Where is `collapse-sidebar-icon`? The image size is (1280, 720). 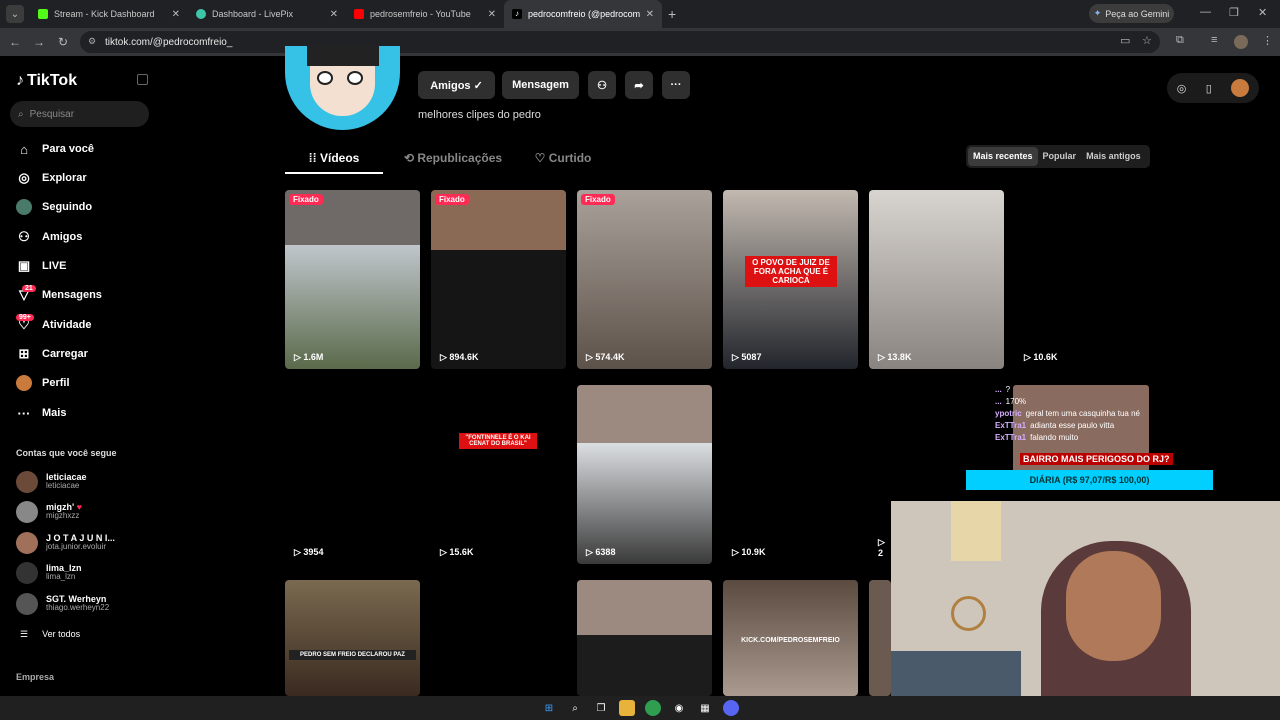 collapse-sidebar-icon is located at coordinates (142, 79).